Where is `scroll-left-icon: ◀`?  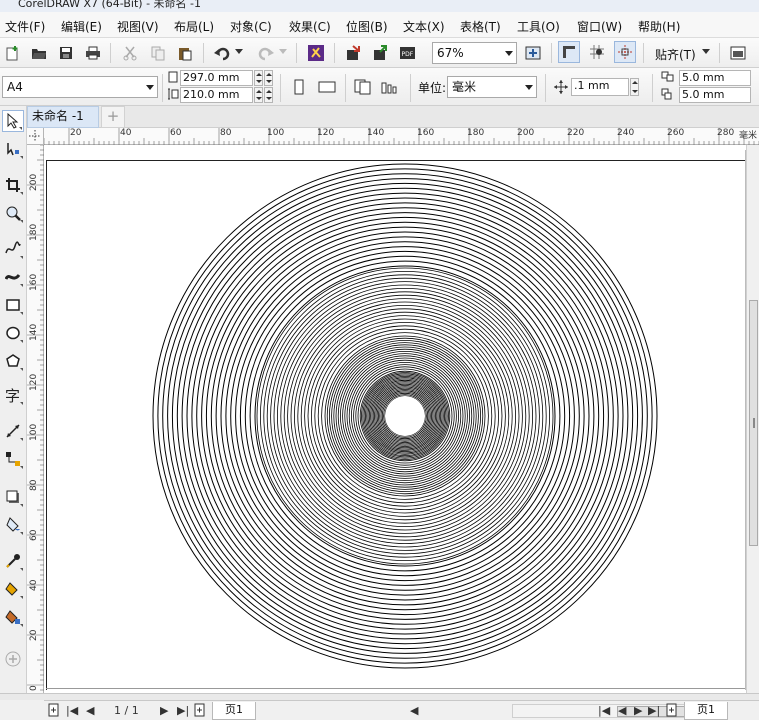
scroll-left-icon: ◀ is located at coordinates (414, 710).